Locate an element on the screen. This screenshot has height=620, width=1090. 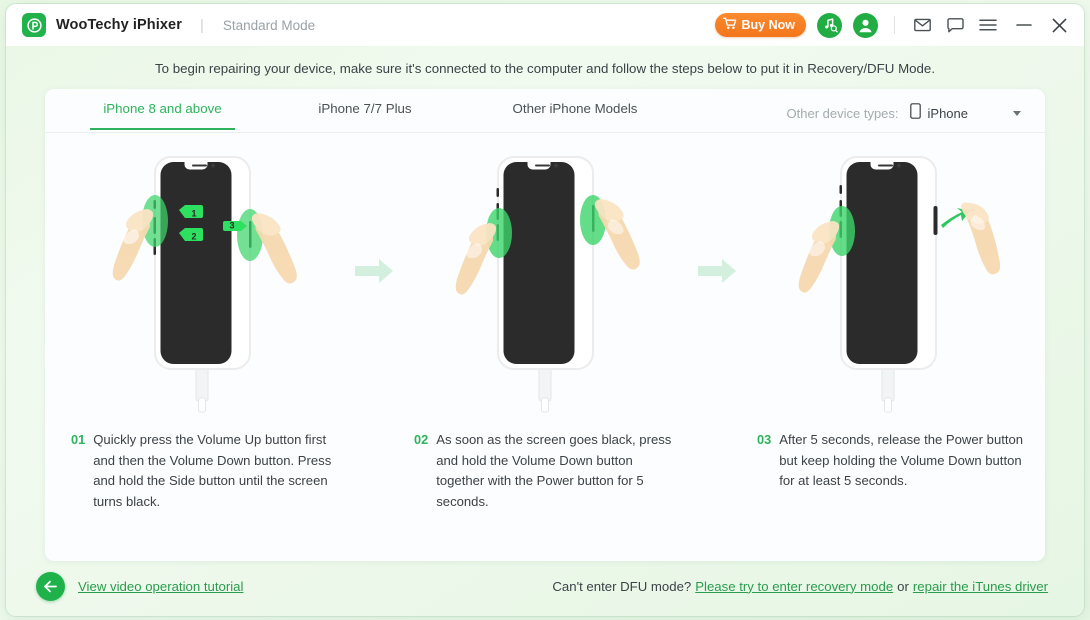
device-type-value: iPhone is located at coordinates (947, 113).